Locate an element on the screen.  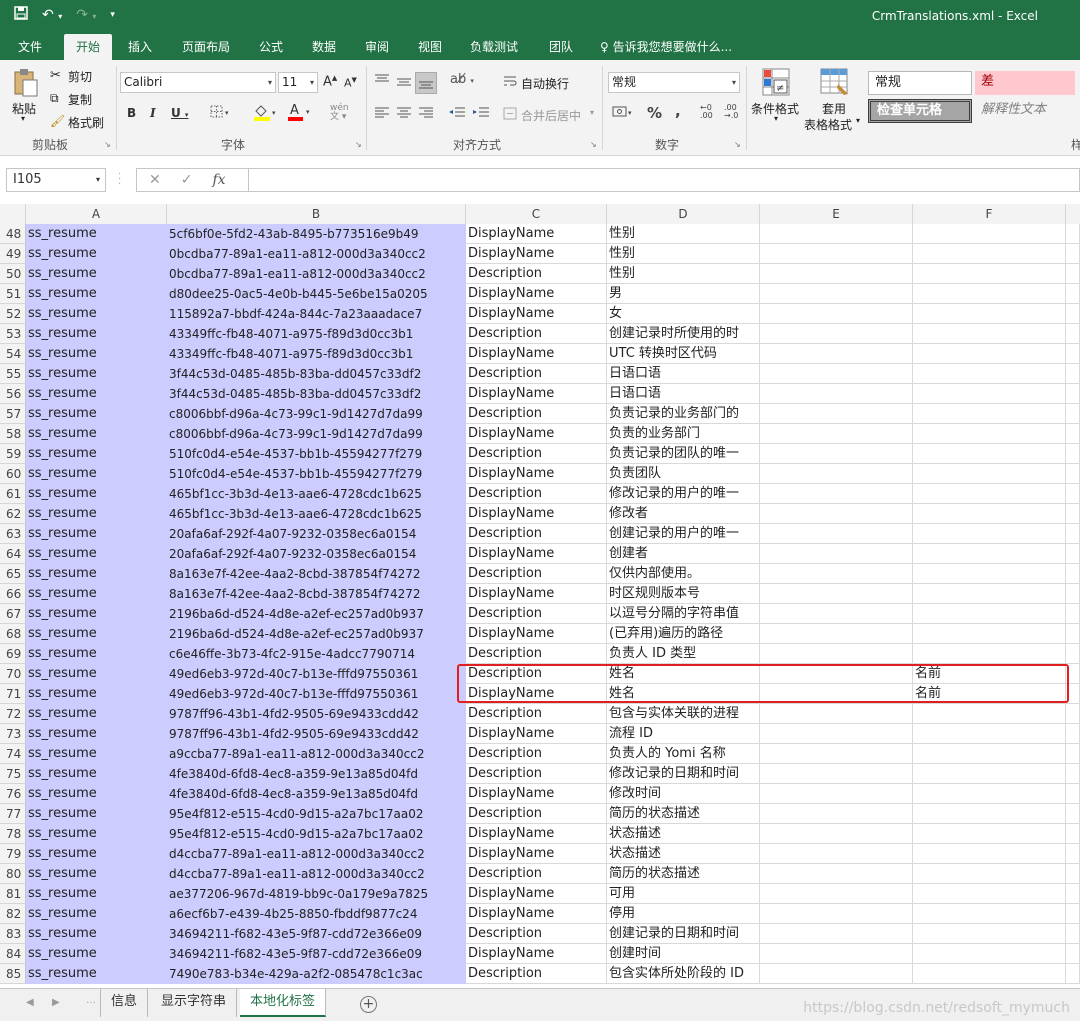
cell-b: 5cf6bf0e-5fd2-43ab-8495-b773516e9b49 is located at coordinates (316, 234).